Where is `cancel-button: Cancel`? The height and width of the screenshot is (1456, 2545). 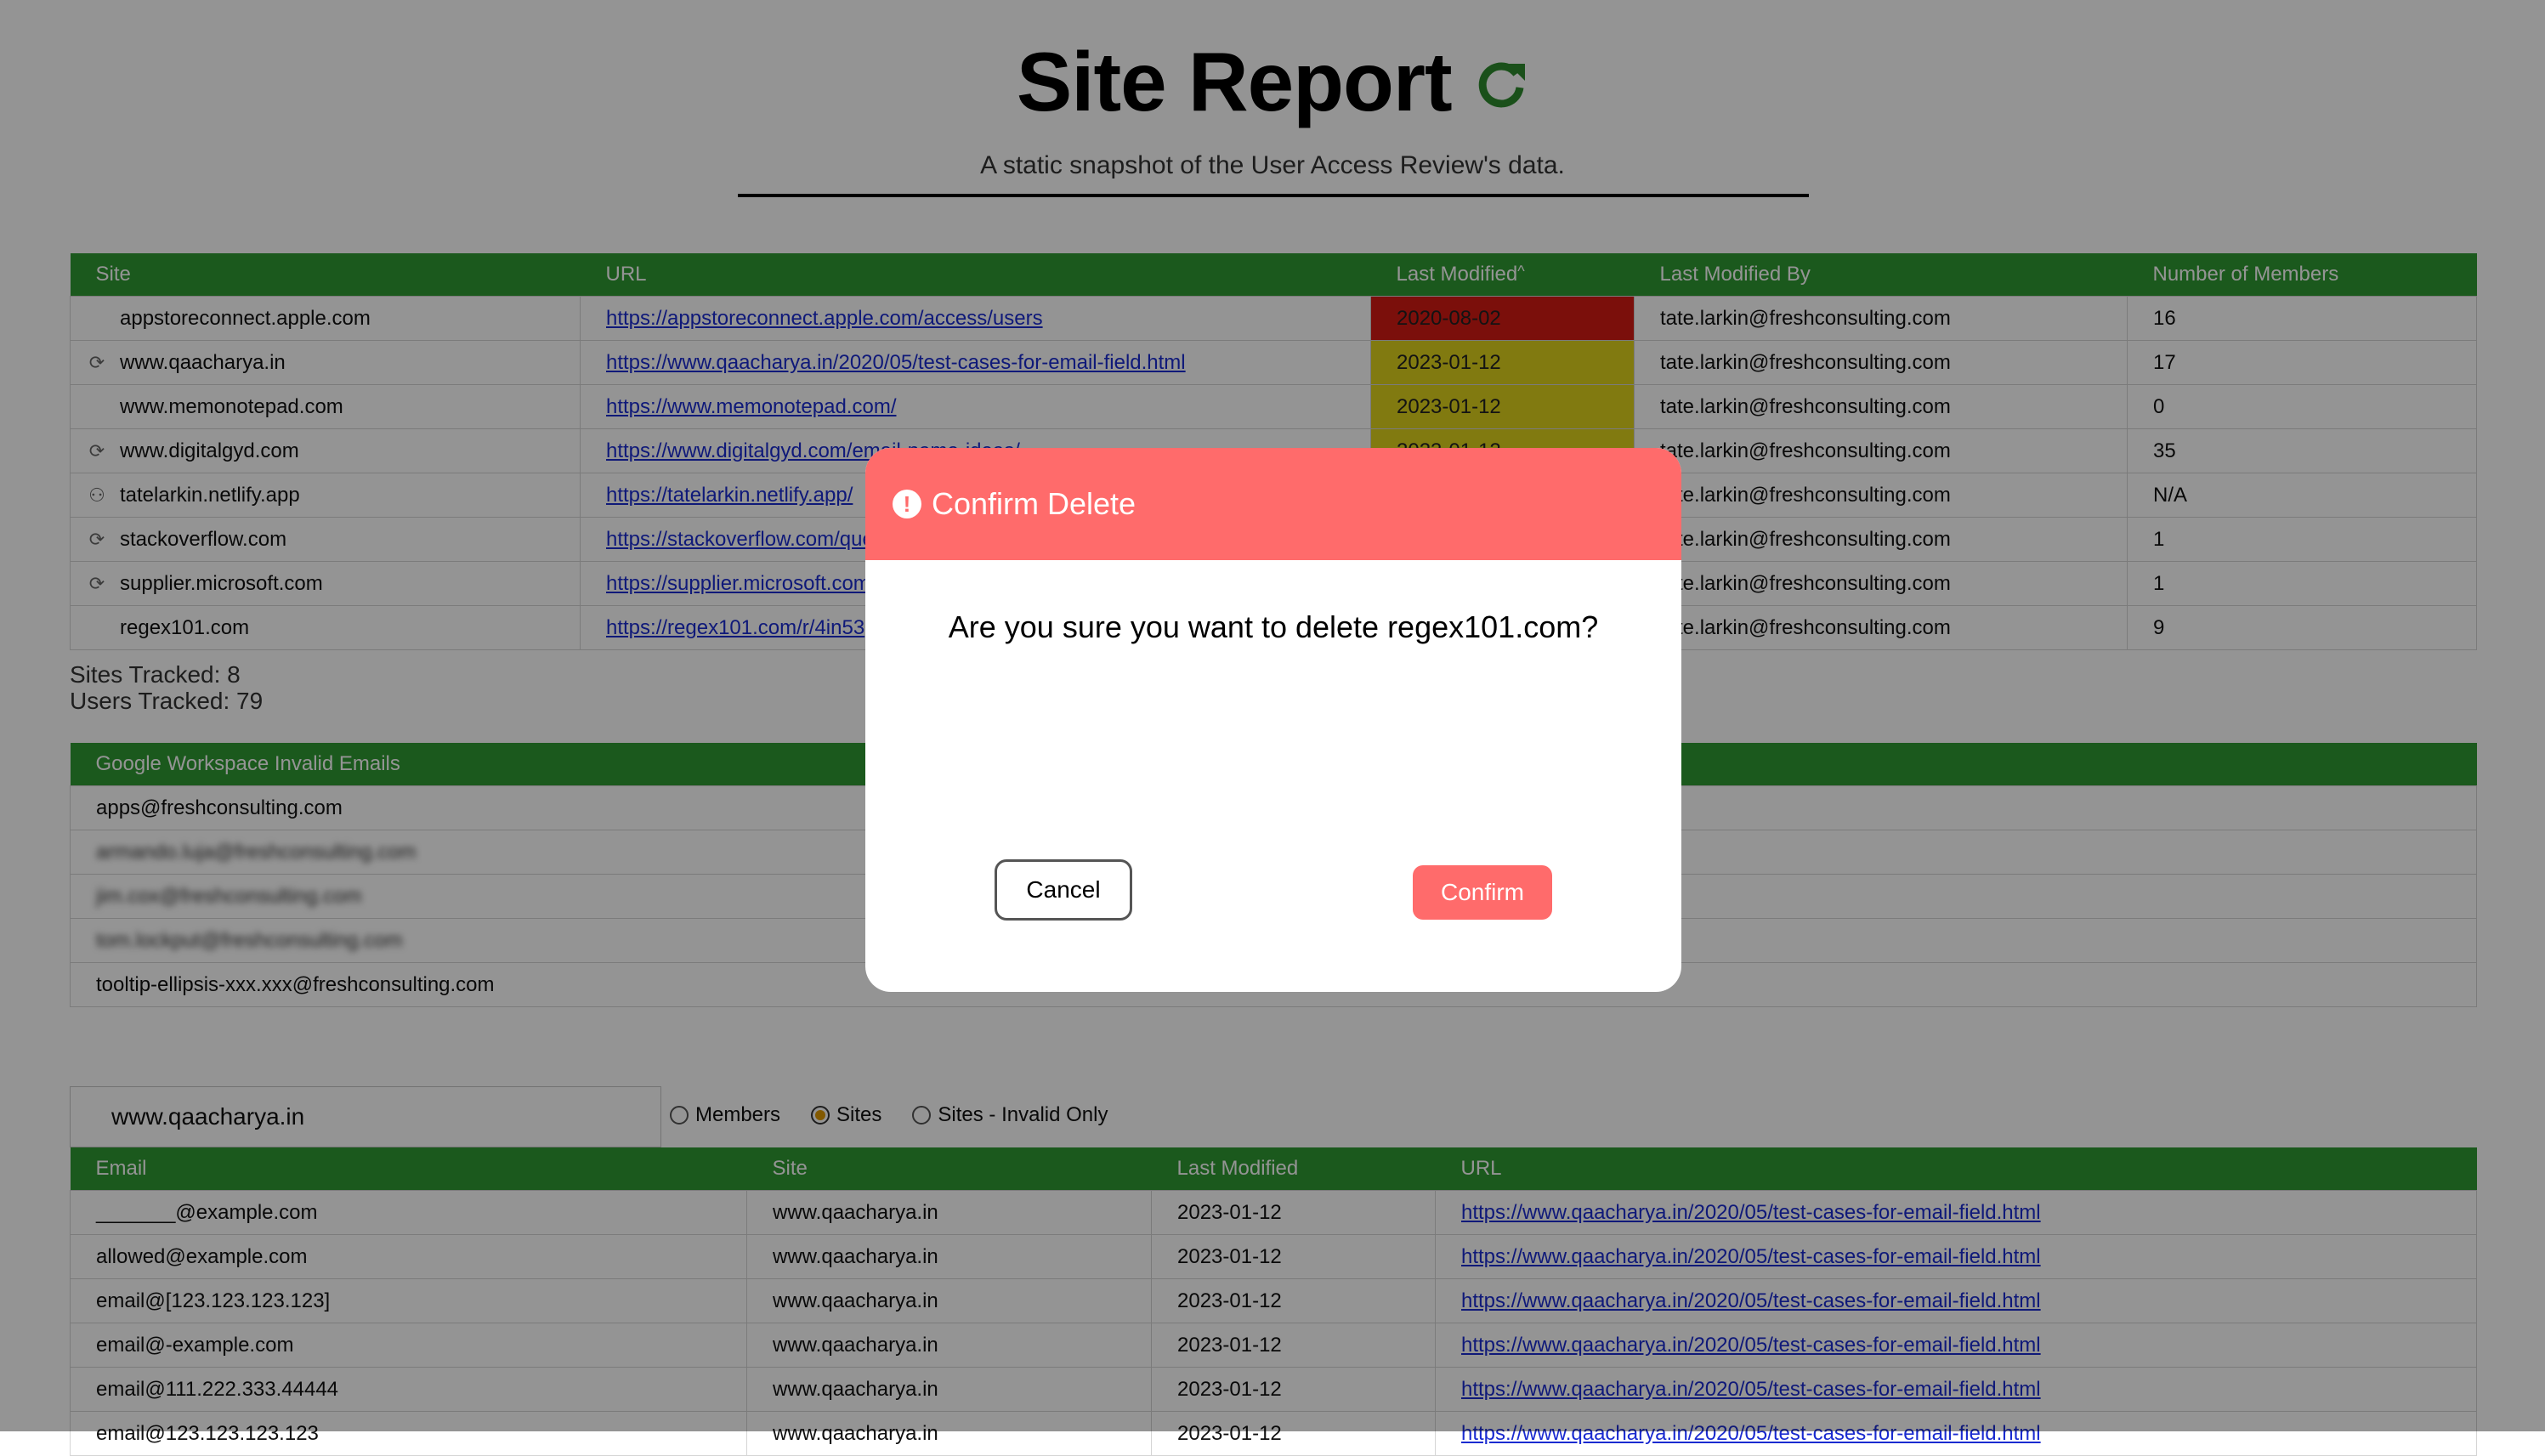 cancel-button: Cancel is located at coordinates (1063, 890).